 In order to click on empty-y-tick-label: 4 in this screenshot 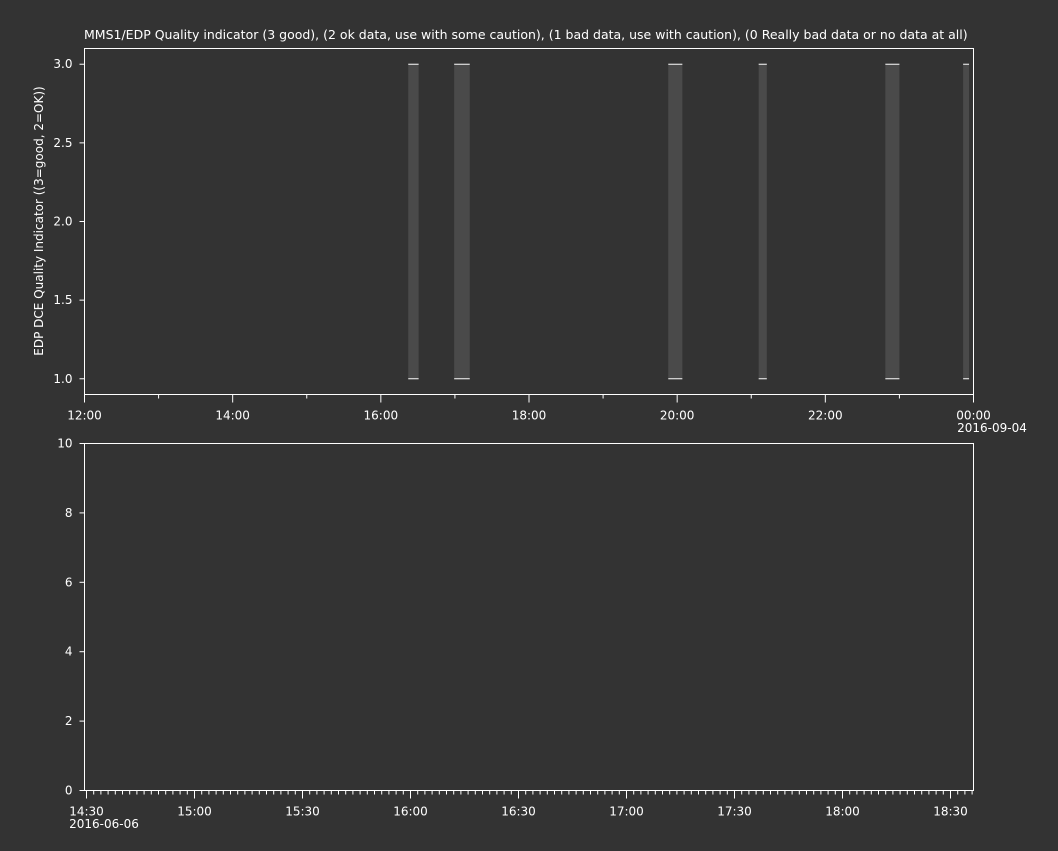, I will do `click(69, 652)`.